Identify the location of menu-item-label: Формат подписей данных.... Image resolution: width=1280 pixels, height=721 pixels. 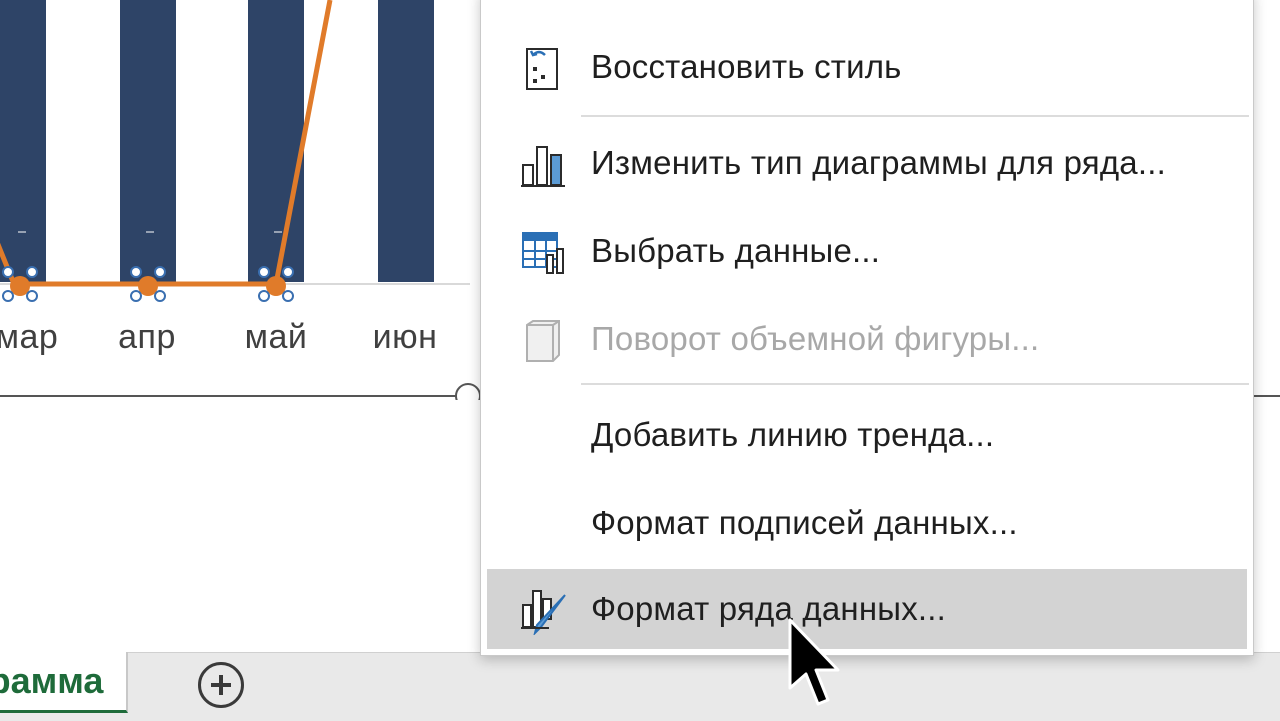
(804, 522).